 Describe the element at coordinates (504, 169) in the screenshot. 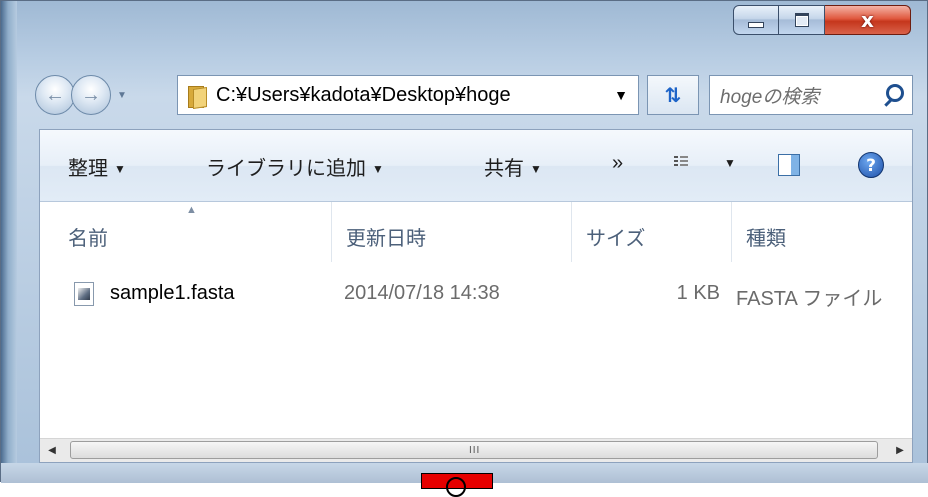

I see `share-label: 共有` at that location.